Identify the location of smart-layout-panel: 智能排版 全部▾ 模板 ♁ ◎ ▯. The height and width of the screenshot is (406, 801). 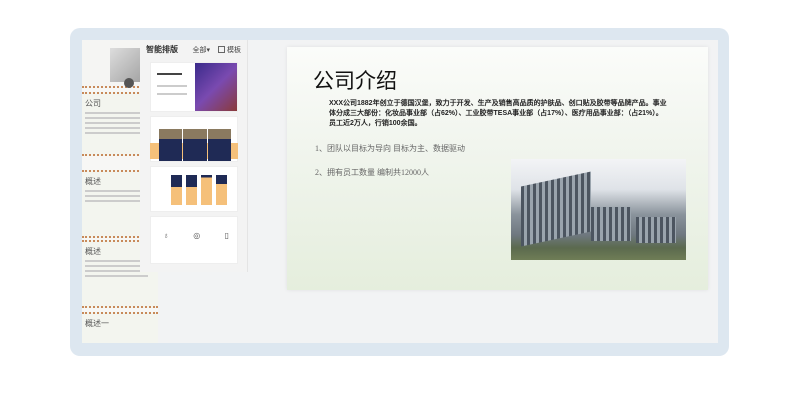
(194, 156).